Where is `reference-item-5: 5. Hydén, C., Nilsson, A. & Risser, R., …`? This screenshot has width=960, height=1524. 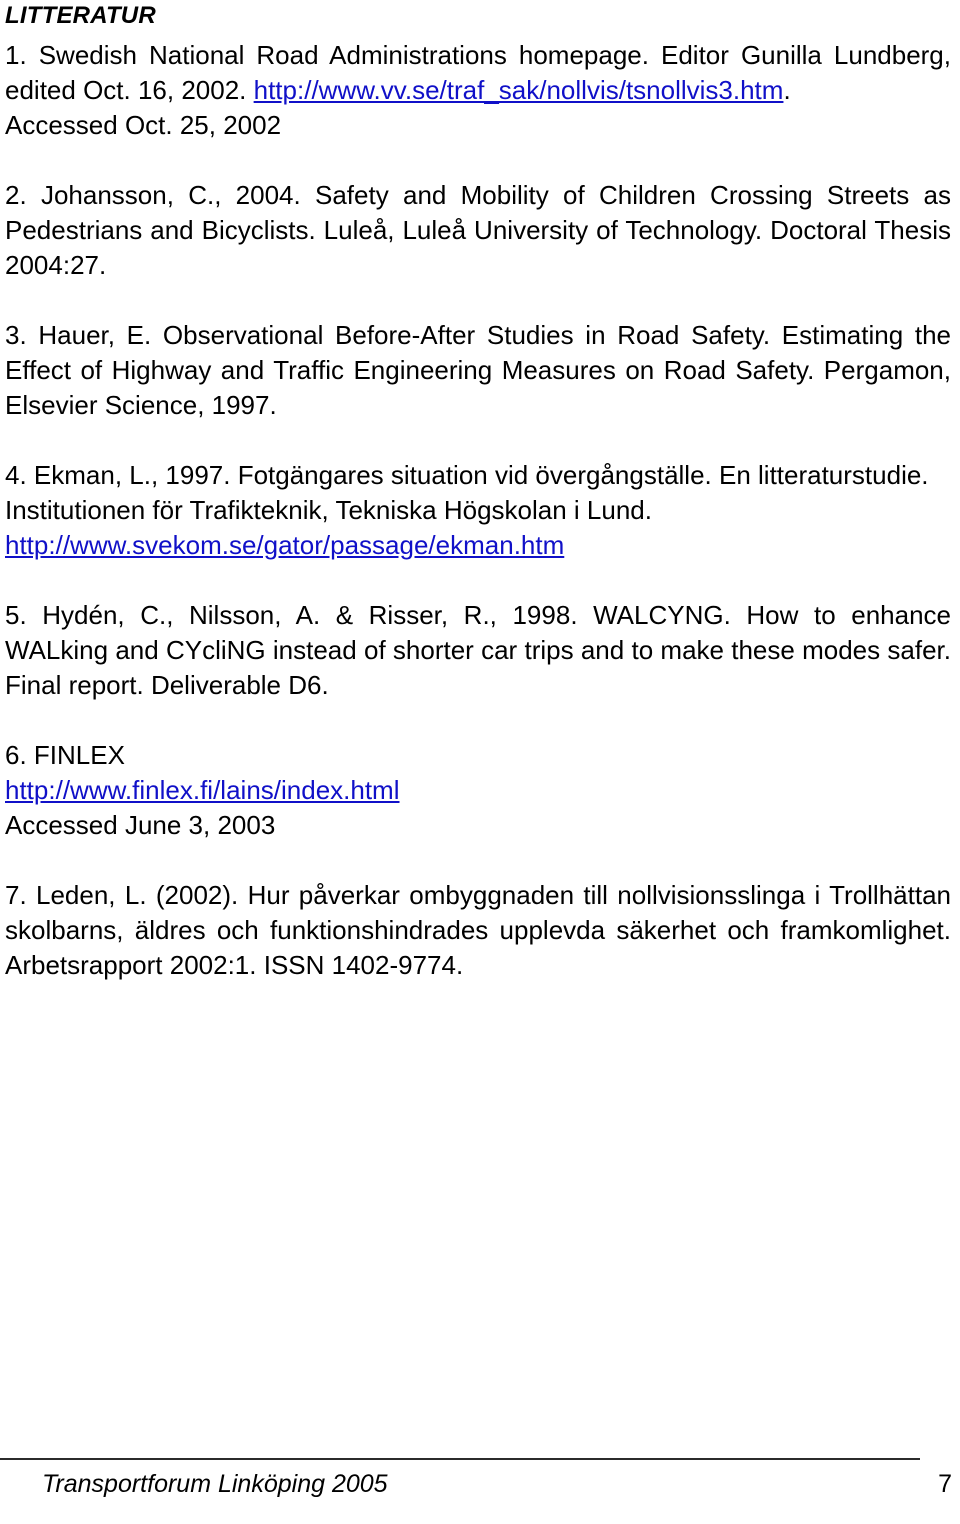 reference-item-5: 5. Hydén, C., Nilsson, A. & Risser, R., … is located at coordinates (478, 650).